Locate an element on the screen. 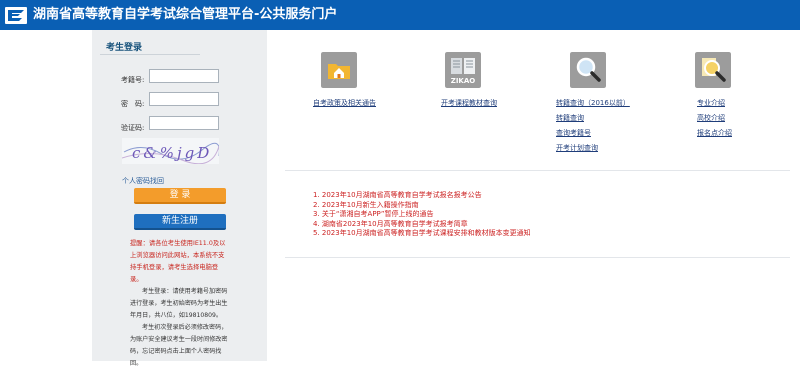 The image size is (800, 370). news-item: 3. 关于“潇湘自考APP”暂停上线的通告 is located at coordinates (422, 215).